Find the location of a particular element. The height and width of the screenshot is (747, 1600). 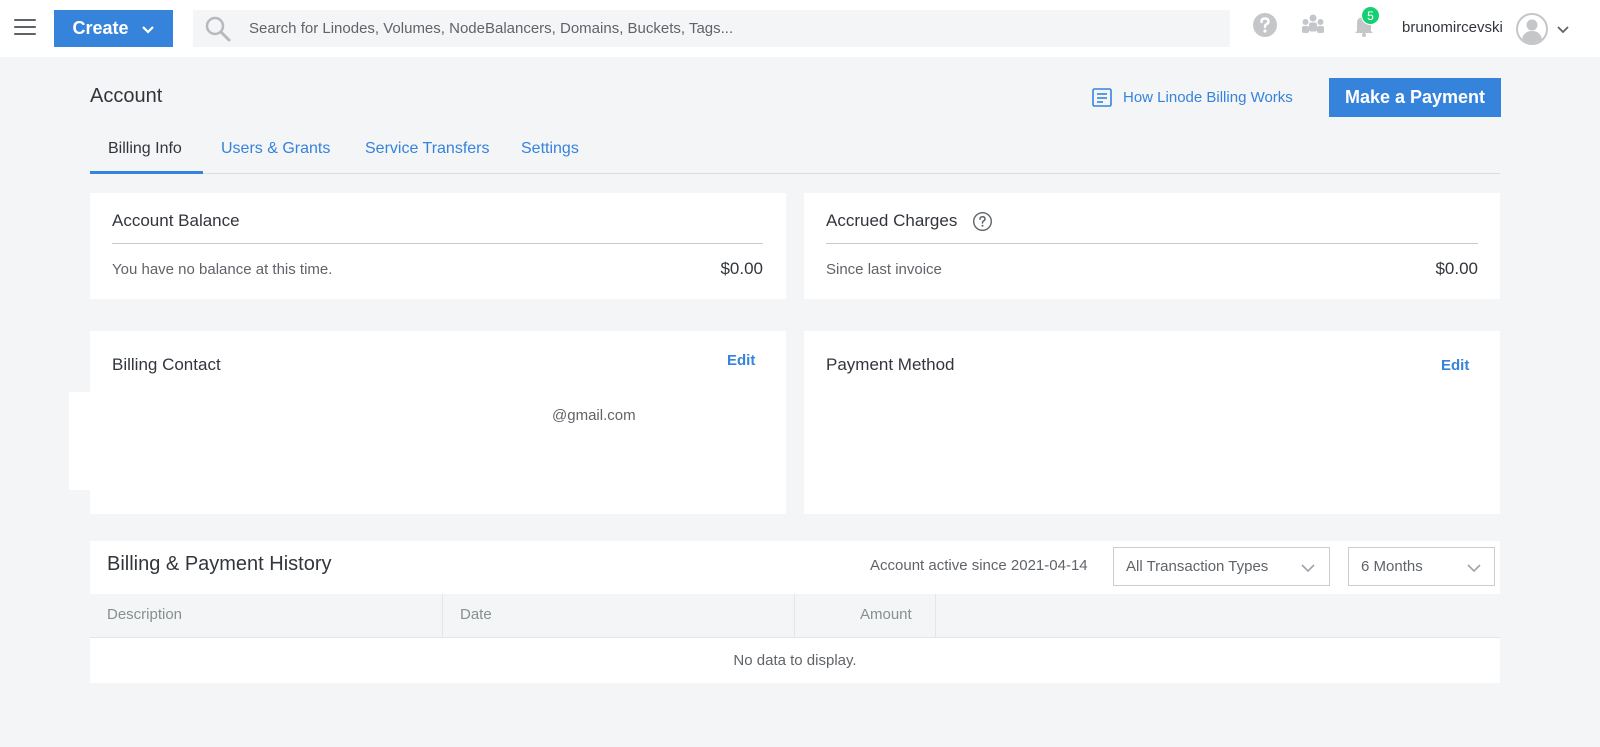

empty-message: No data to display. is located at coordinates (795, 660).